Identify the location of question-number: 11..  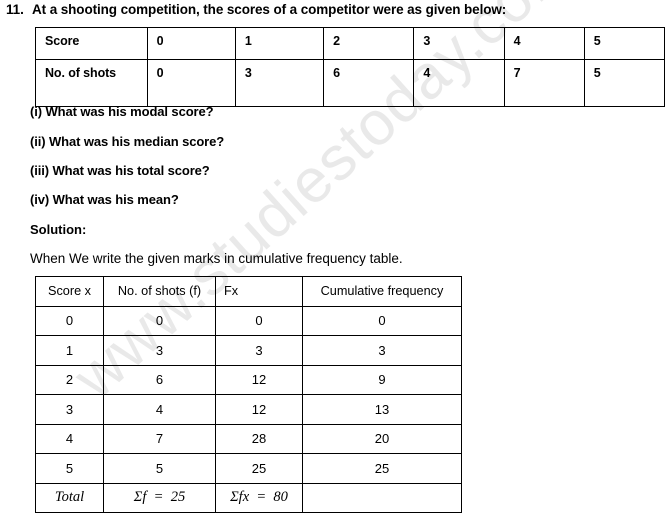
(15, 9).